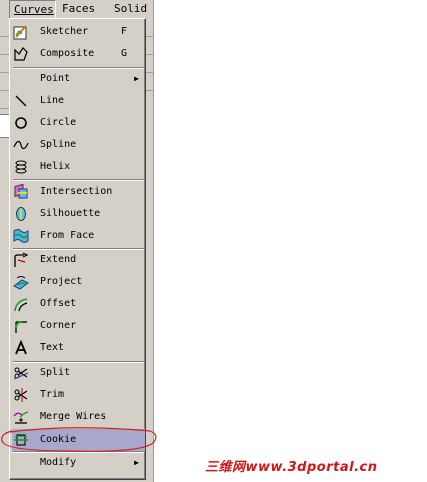 Image resolution: width=427 pixels, height=482 pixels. What do you see at coordinates (4, 126) in the screenshot?
I see `tree-panel` at bounding box center [4, 126].